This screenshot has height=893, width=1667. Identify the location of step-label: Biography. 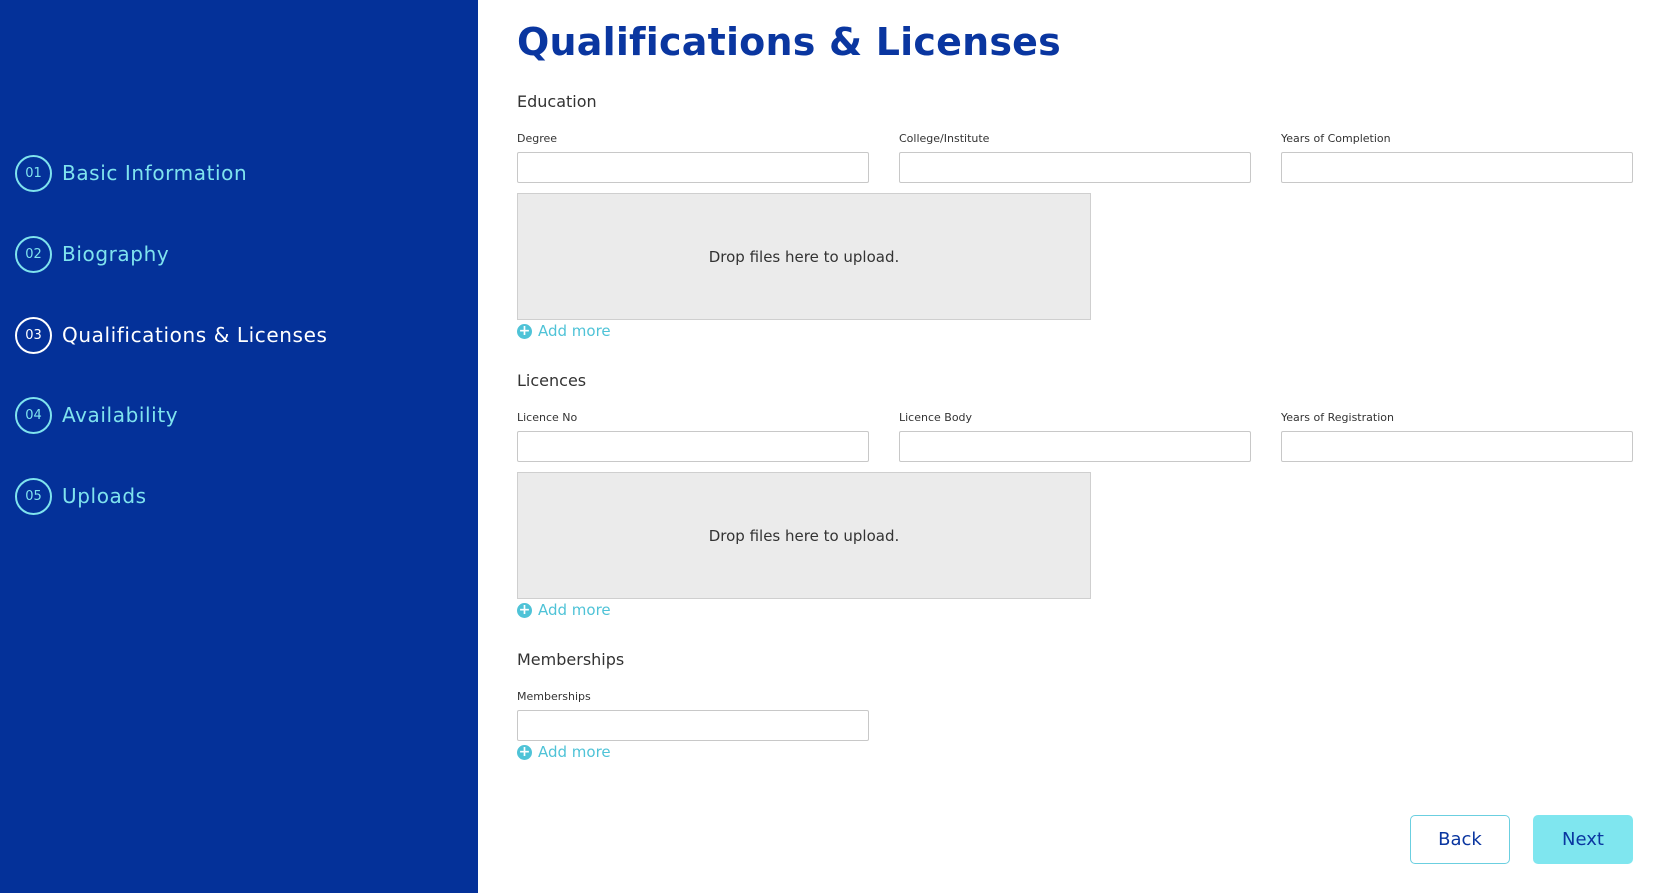
(116, 254).